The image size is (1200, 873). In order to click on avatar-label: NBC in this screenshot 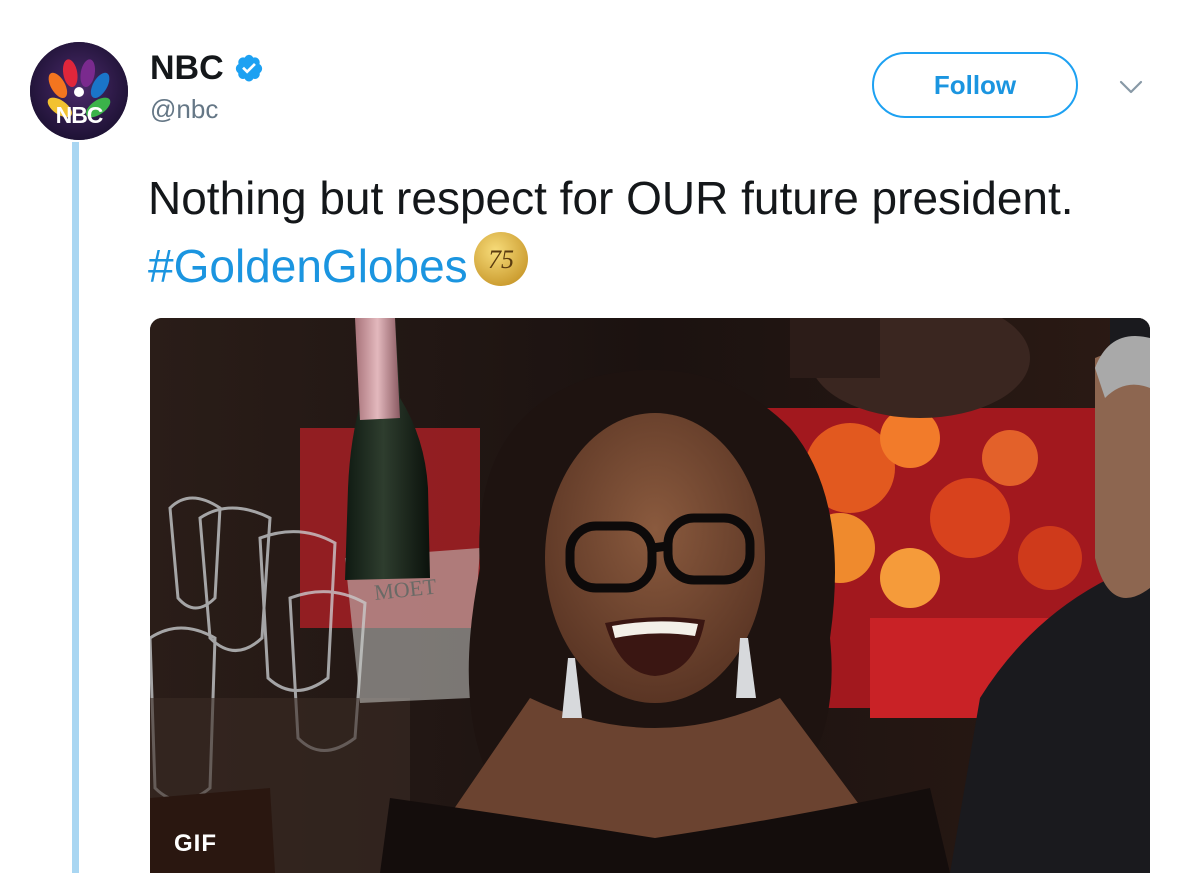, I will do `click(79, 115)`.